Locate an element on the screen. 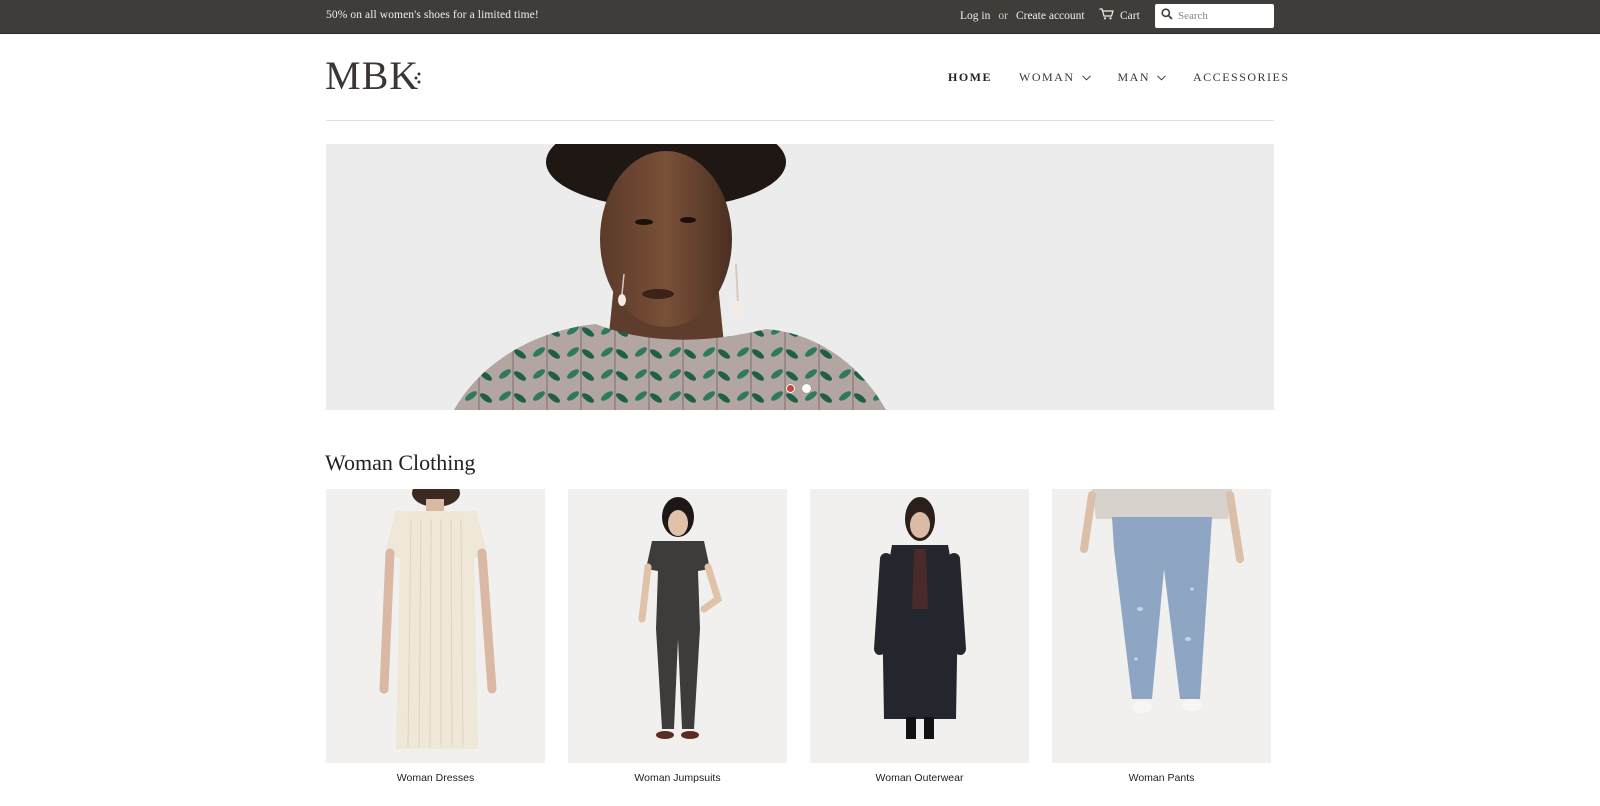  nav-item-man: MAN is located at coordinates (1142, 77).